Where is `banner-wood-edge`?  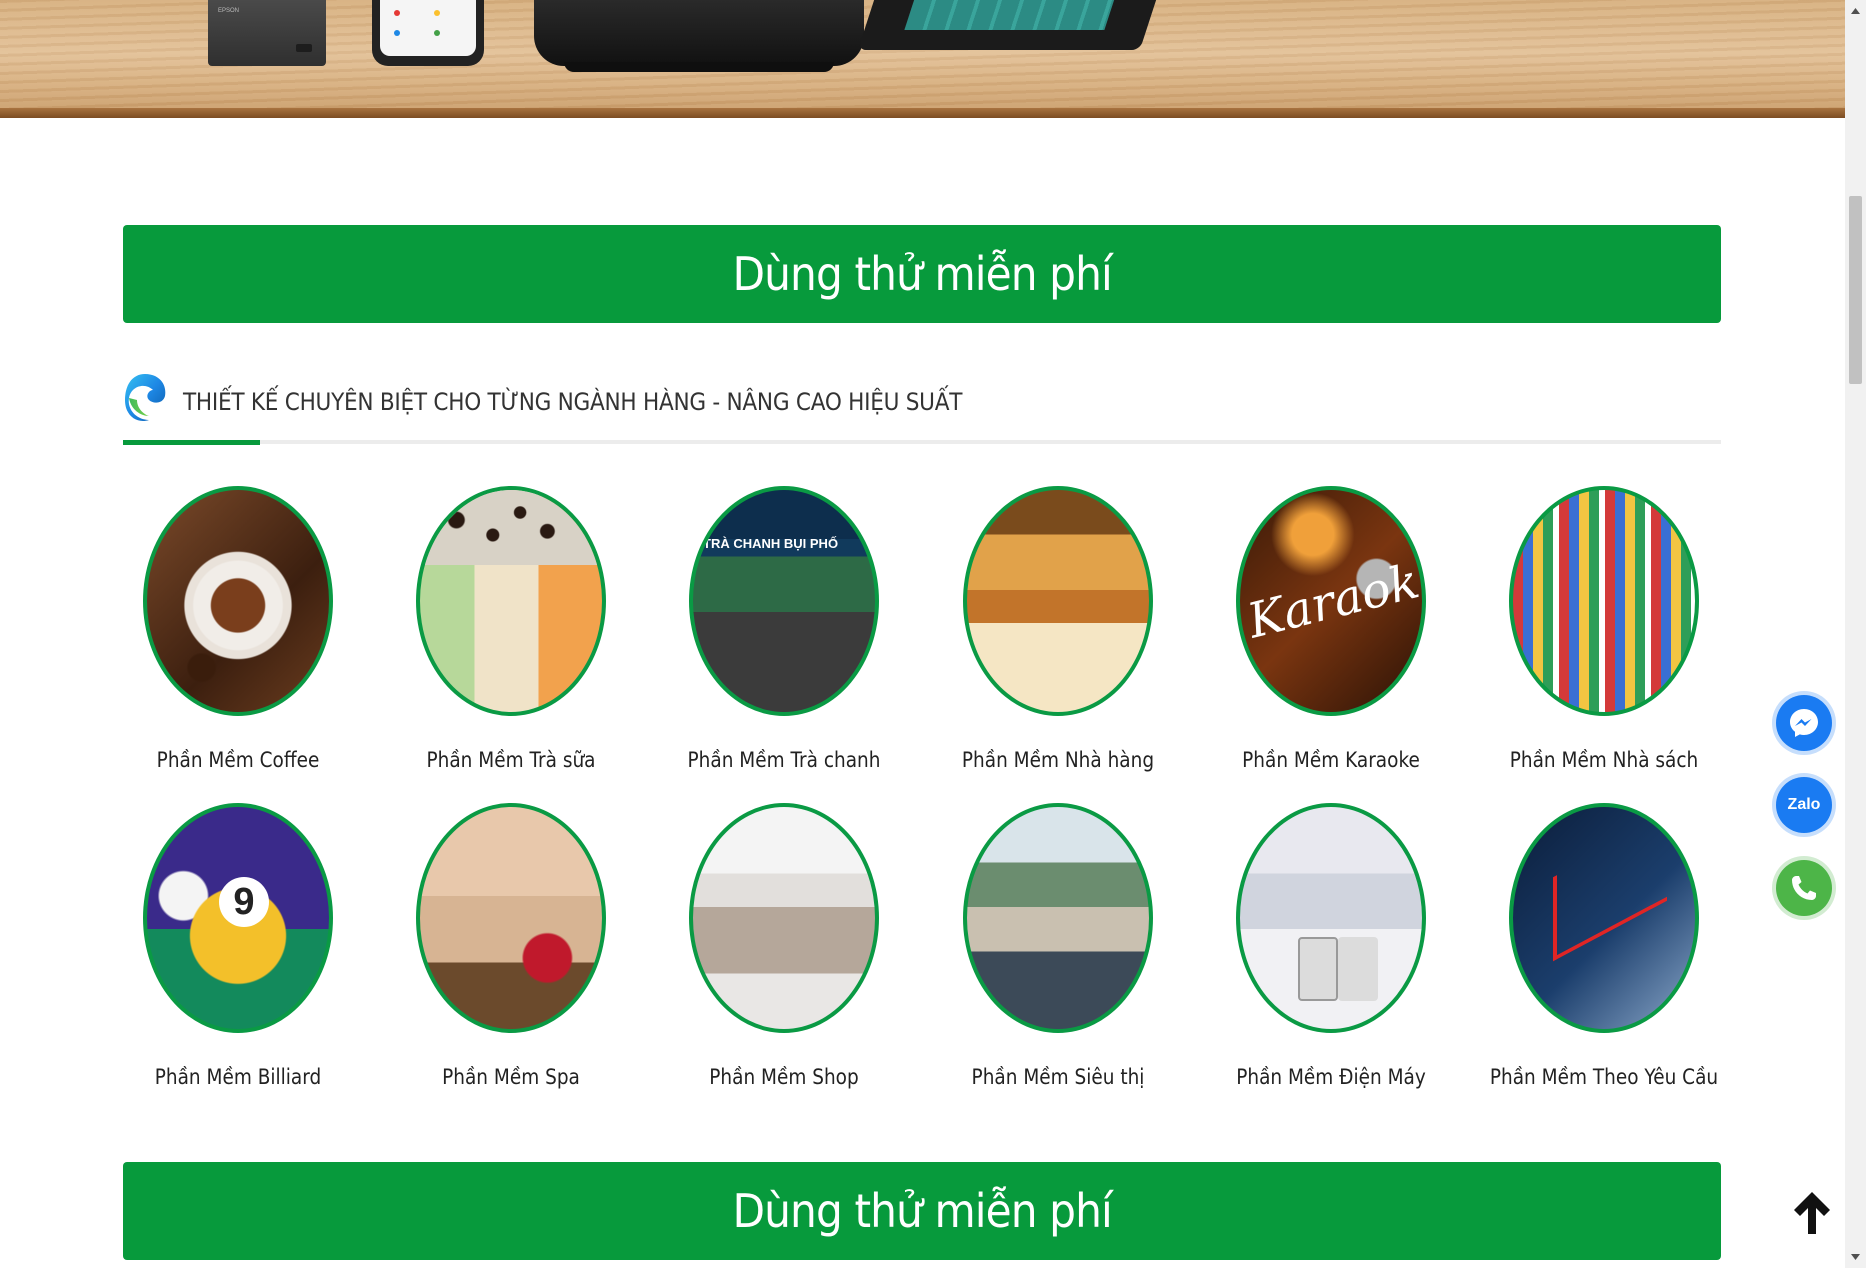 banner-wood-edge is located at coordinates (922, 113).